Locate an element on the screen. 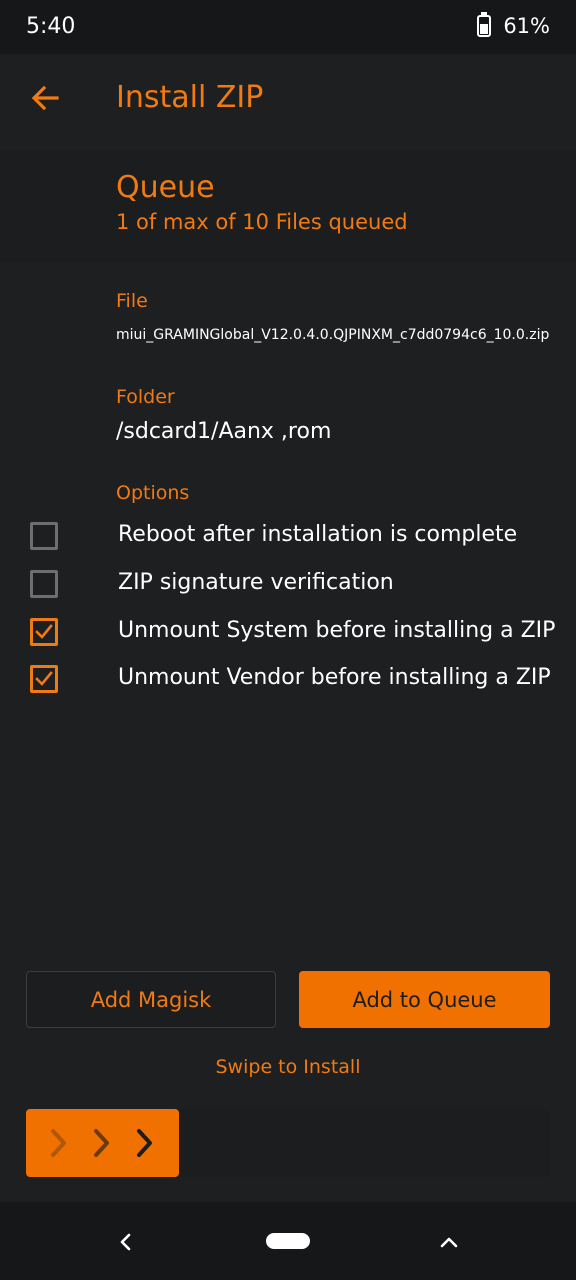 The width and height of the screenshot is (576, 1280). chevrons-right-icon is located at coordinates (101, 1143).